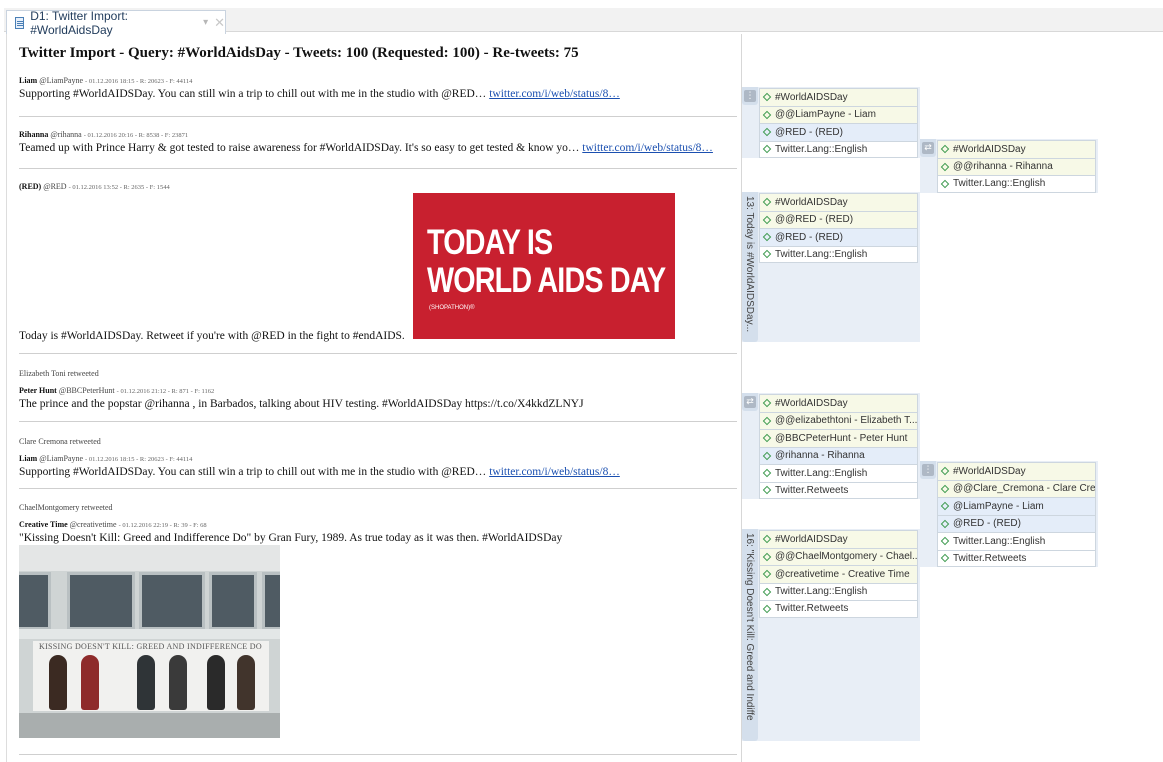 Image resolution: width=1163 pixels, height=762 pixels. What do you see at coordinates (546, 280) in the screenshot?
I see `image-headline-line2: WORLD AIDS DAY` at bounding box center [546, 280].